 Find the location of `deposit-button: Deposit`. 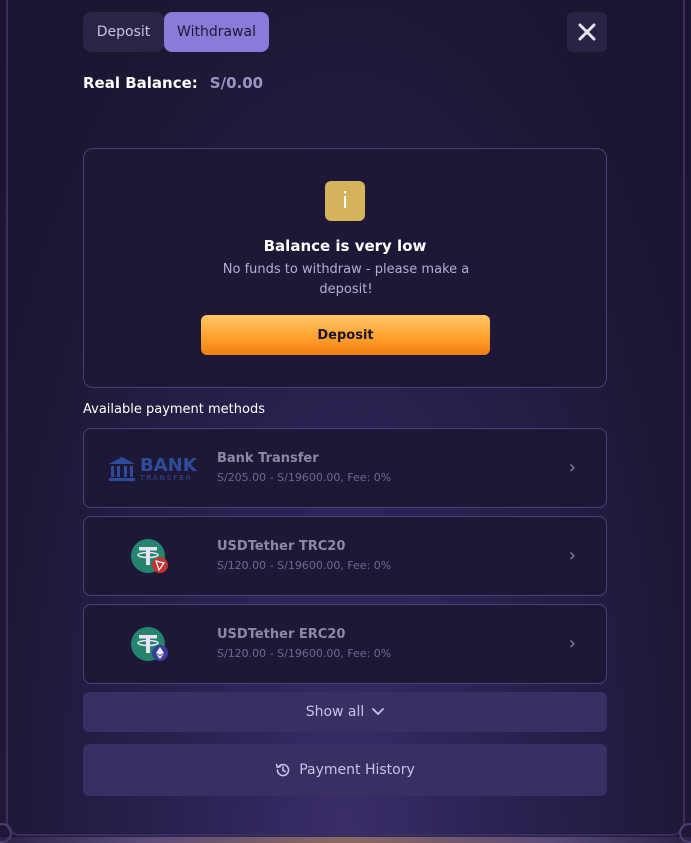

deposit-button: Deposit is located at coordinates (345, 335).